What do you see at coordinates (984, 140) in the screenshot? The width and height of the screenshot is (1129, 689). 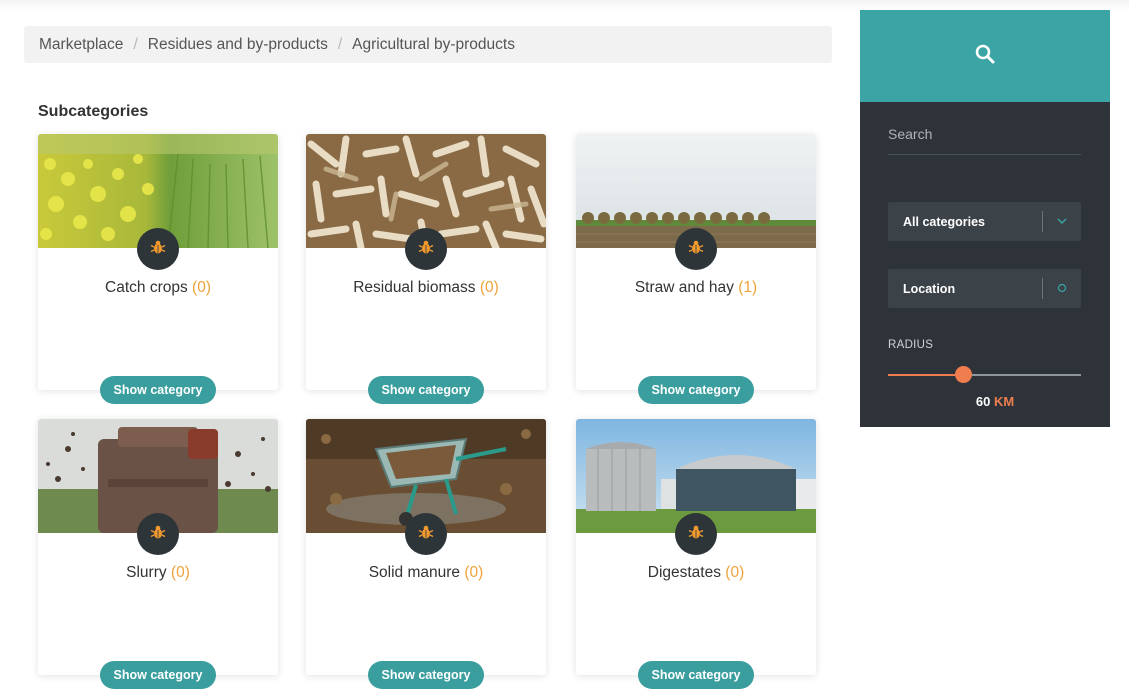 I see `search-input: Search` at bounding box center [984, 140].